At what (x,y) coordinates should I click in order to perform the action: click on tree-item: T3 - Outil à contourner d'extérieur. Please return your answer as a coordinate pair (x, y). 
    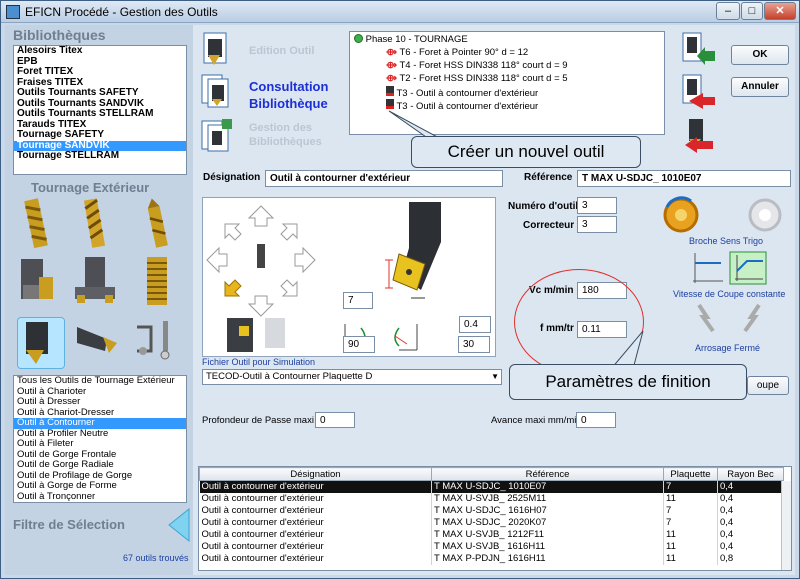
    Looking at the image, I should click on (462, 92).